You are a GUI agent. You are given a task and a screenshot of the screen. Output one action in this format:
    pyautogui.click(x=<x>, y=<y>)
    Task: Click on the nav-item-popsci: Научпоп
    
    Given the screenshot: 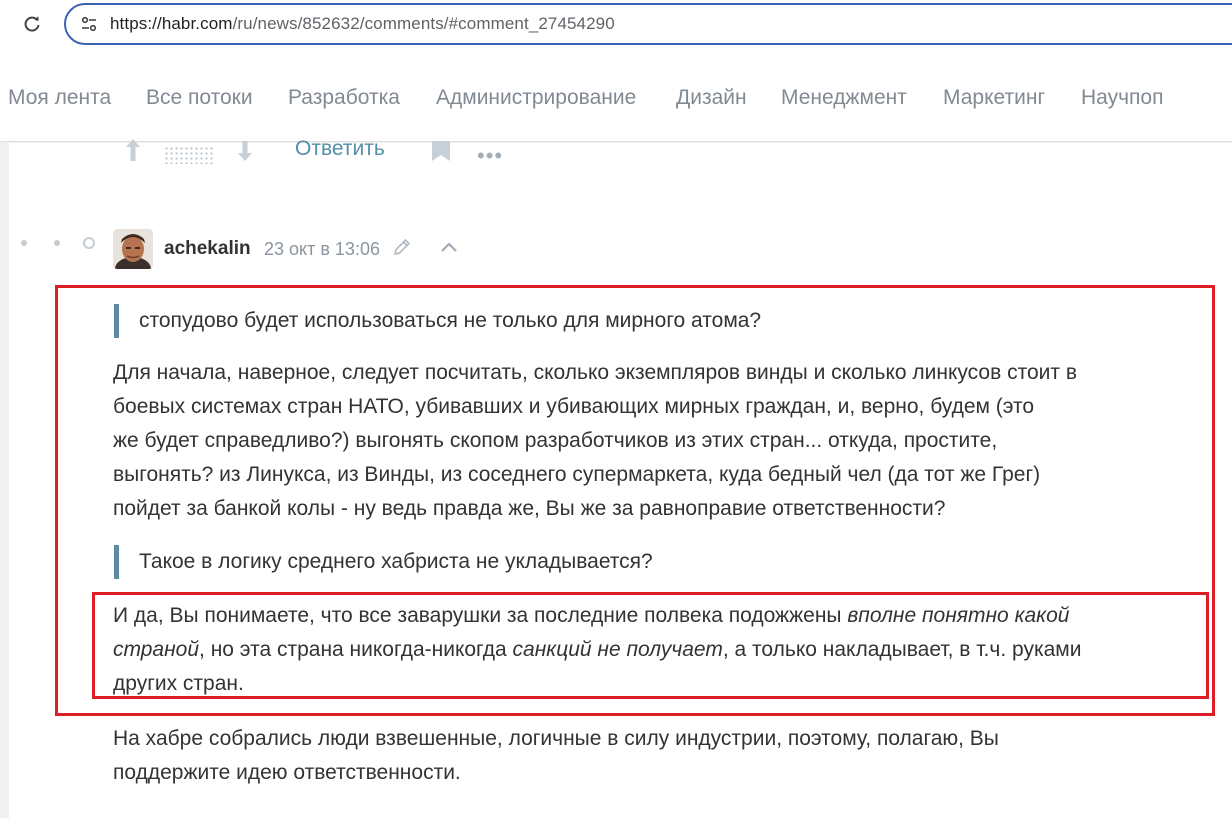 What is the action you would take?
    pyautogui.click(x=1122, y=98)
    